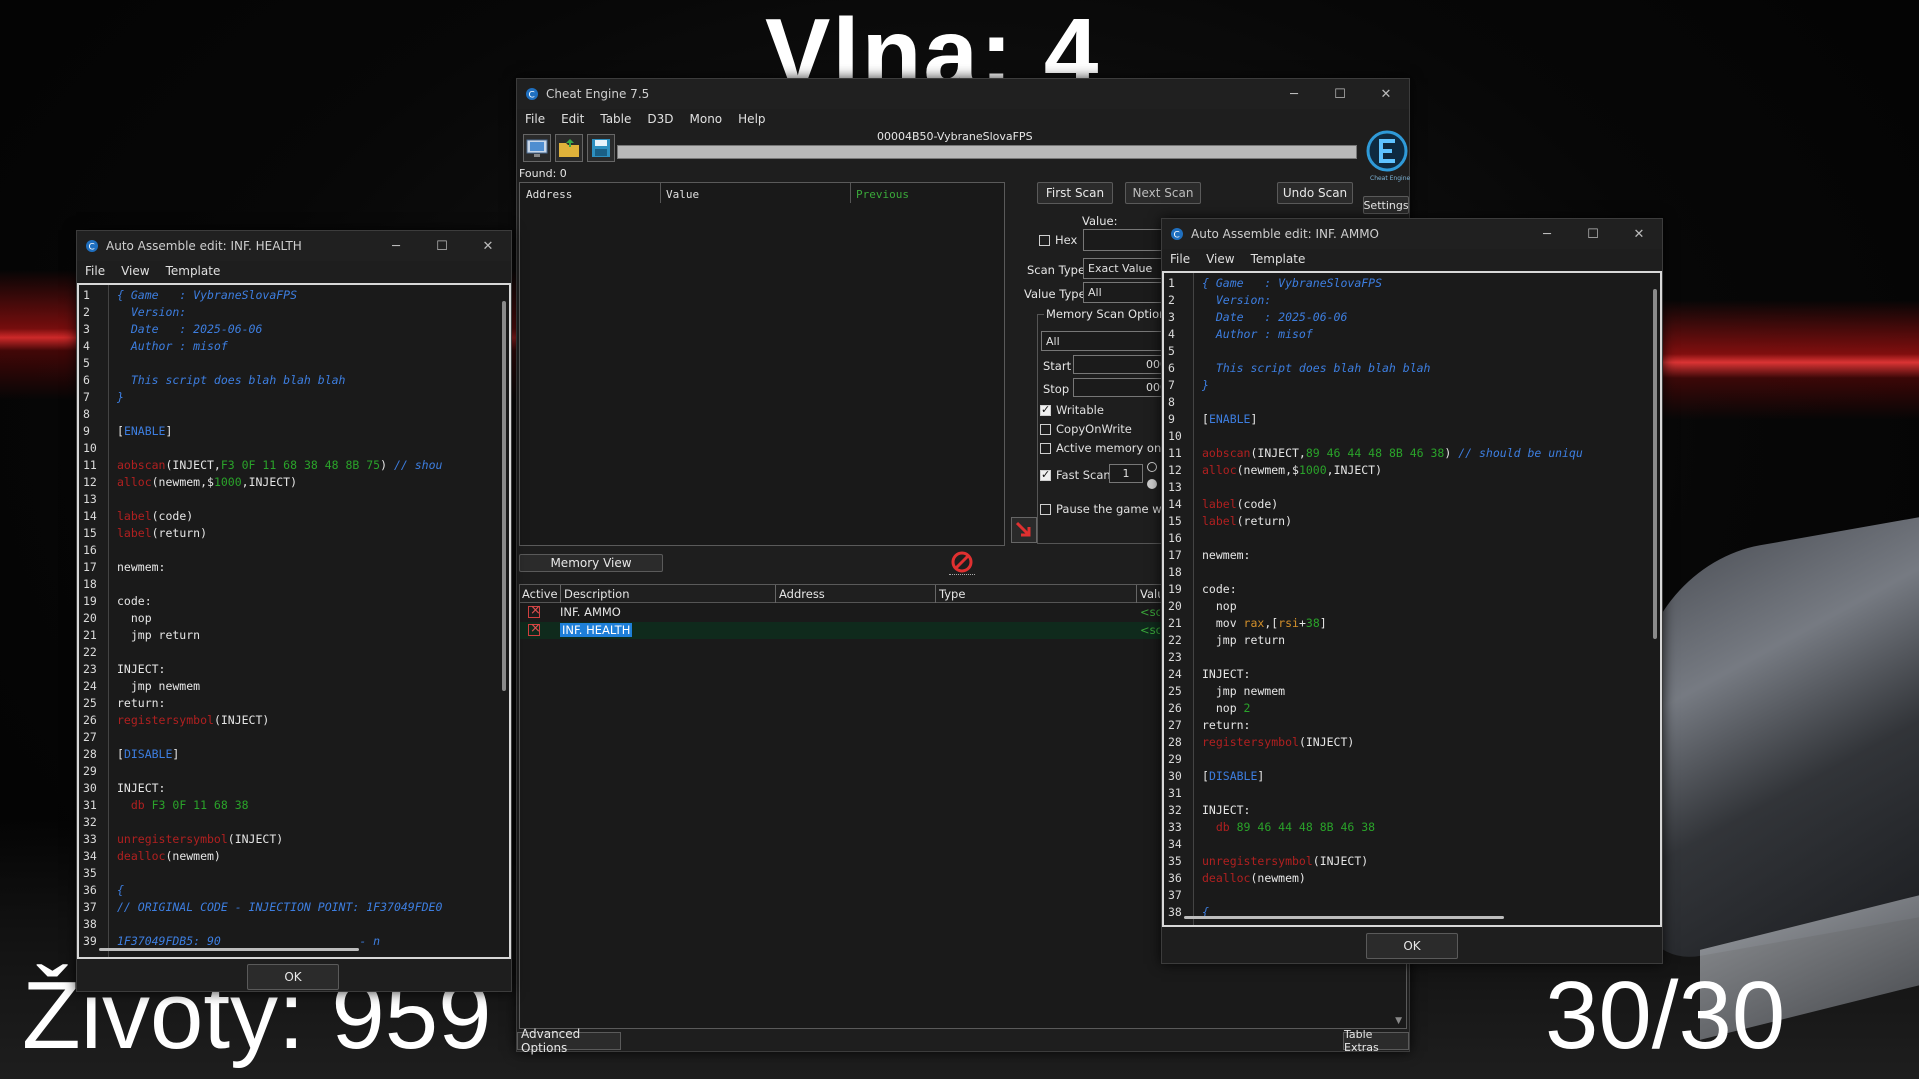 This screenshot has height=1079, width=1919. What do you see at coordinates (1412, 793) in the screenshot?
I see `code-line: 31` at bounding box center [1412, 793].